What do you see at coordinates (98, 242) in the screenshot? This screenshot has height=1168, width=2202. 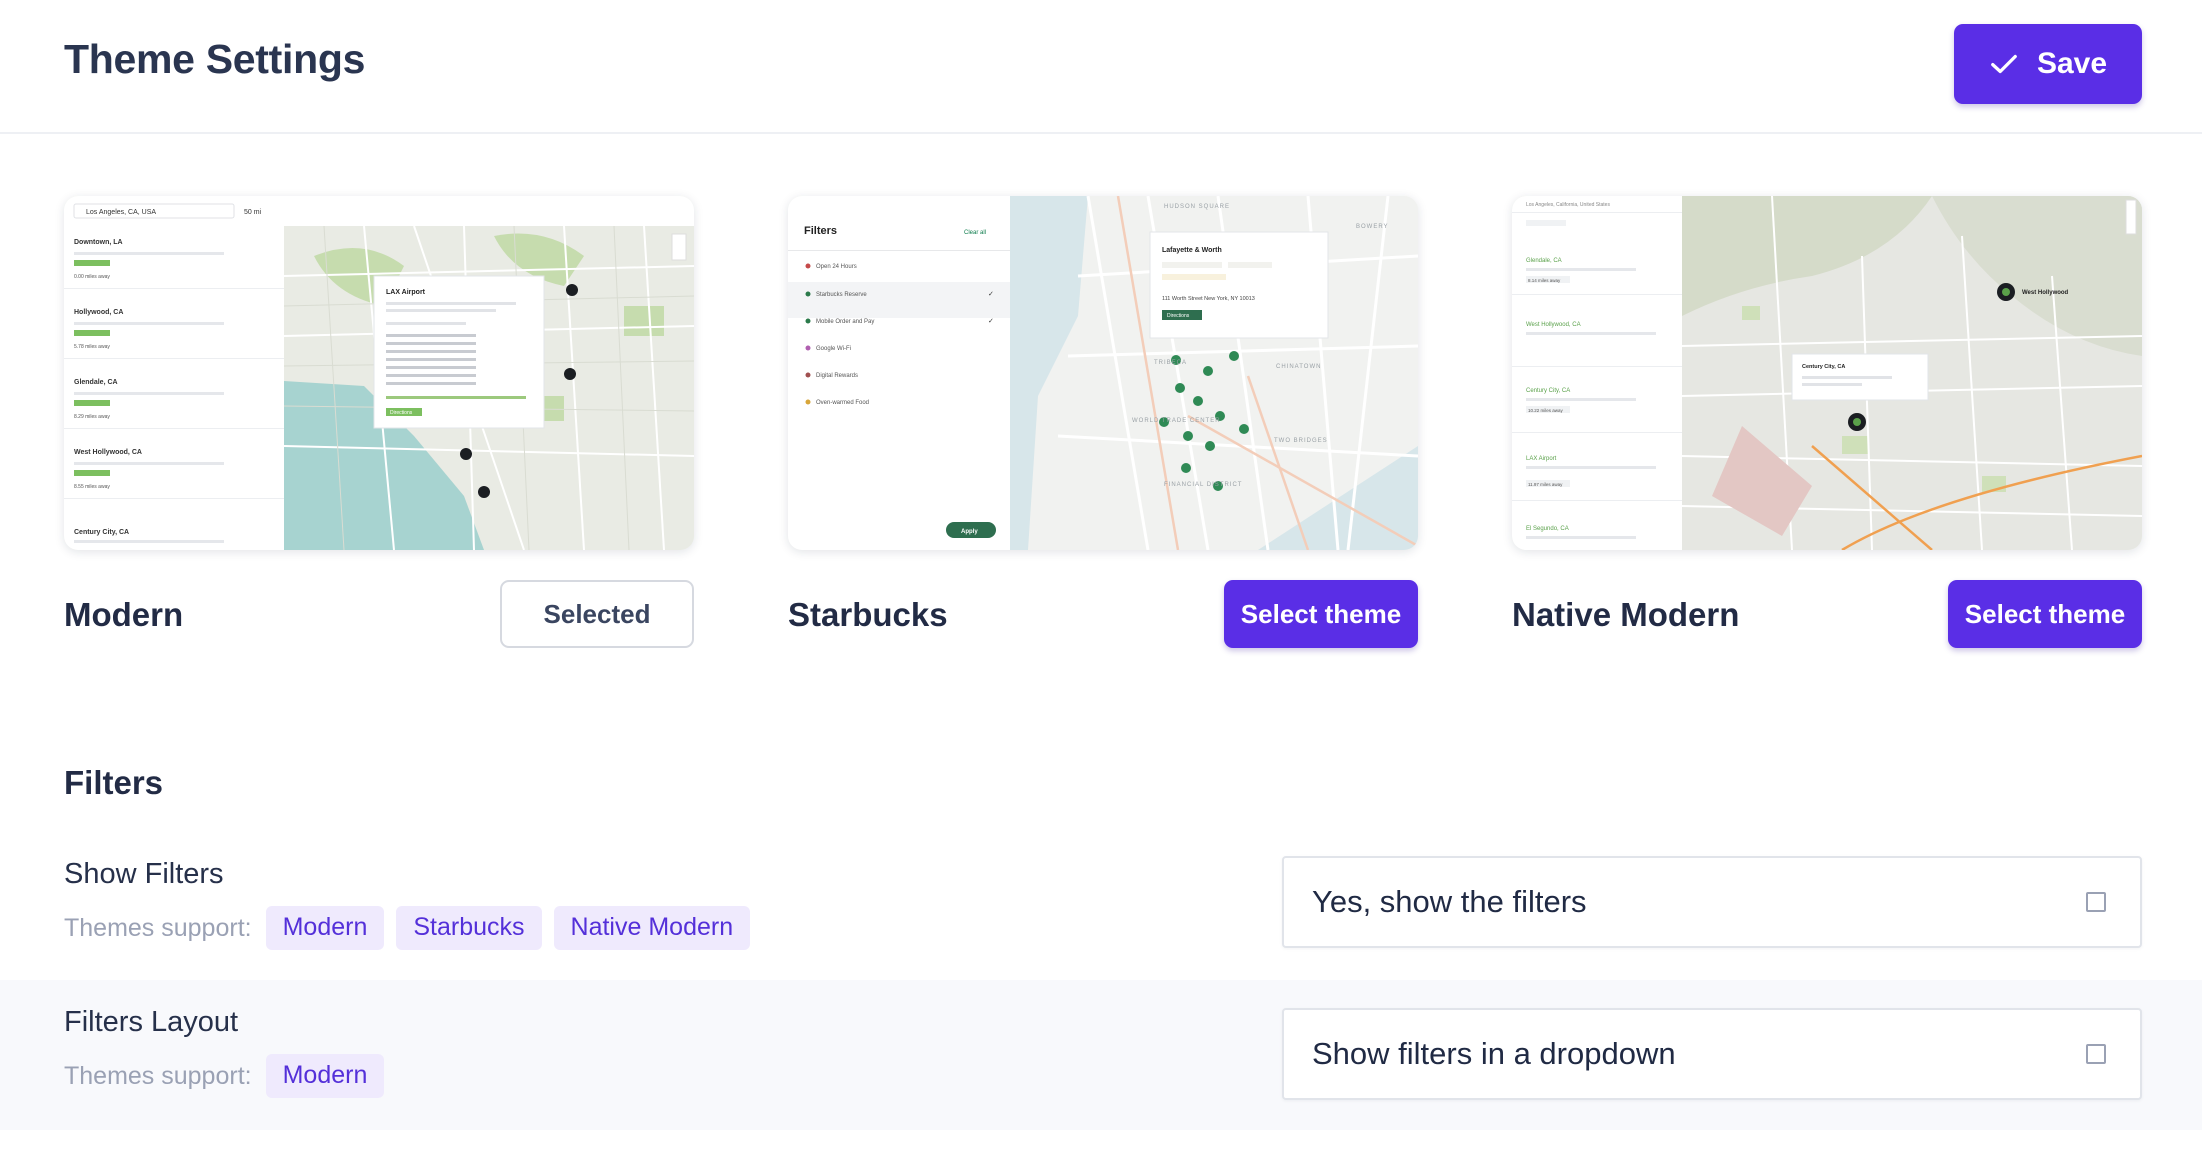 I see `svg-text: Downtown, LA` at bounding box center [98, 242].